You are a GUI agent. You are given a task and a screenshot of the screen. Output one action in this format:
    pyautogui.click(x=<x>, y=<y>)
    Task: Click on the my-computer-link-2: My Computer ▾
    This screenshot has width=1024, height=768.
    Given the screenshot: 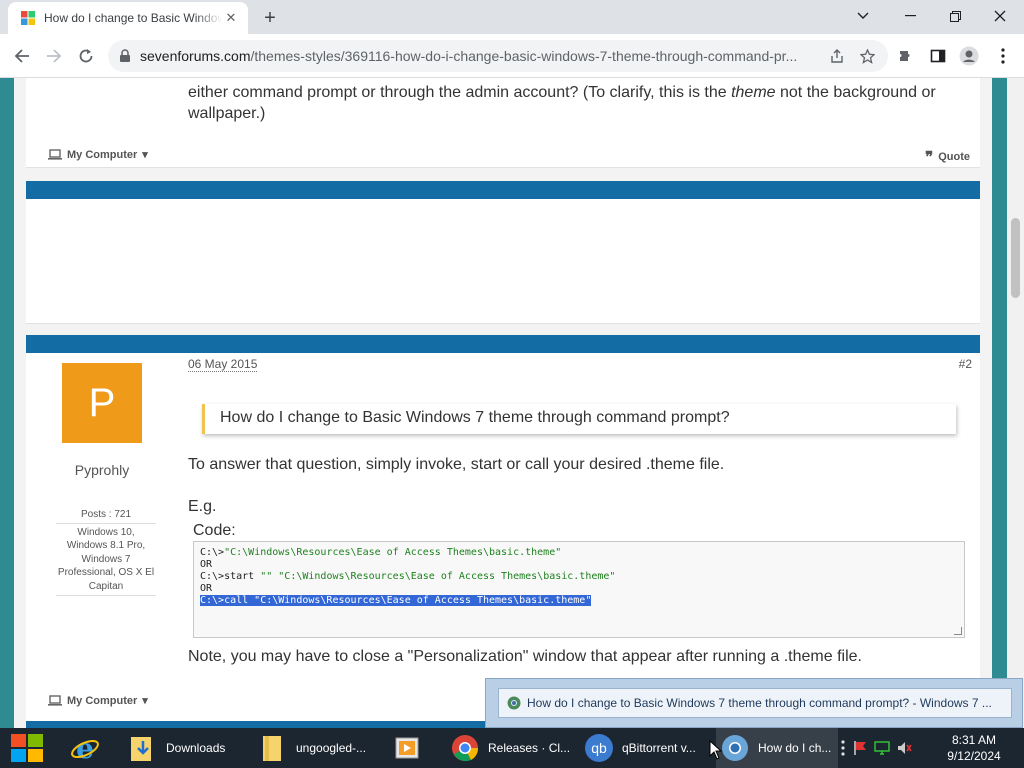 What is the action you would take?
    pyautogui.click(x=98, y=700)
    